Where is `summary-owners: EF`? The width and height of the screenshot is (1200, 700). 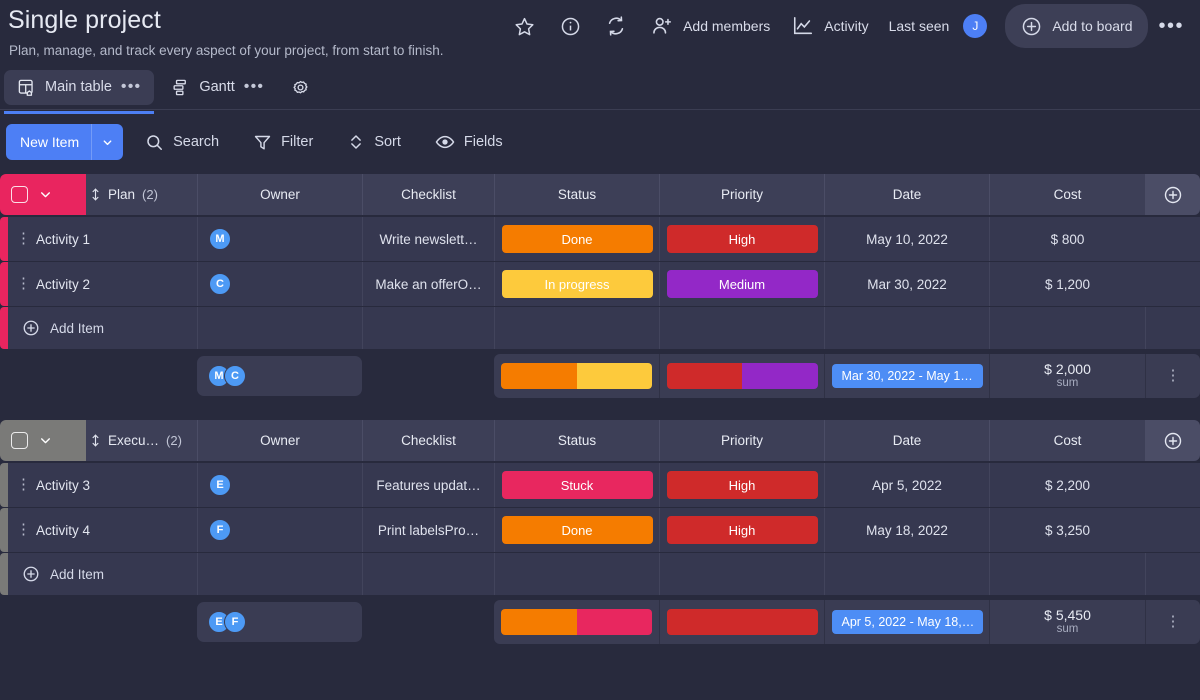
summary-owners: EF is located at coordinates (279, 622).